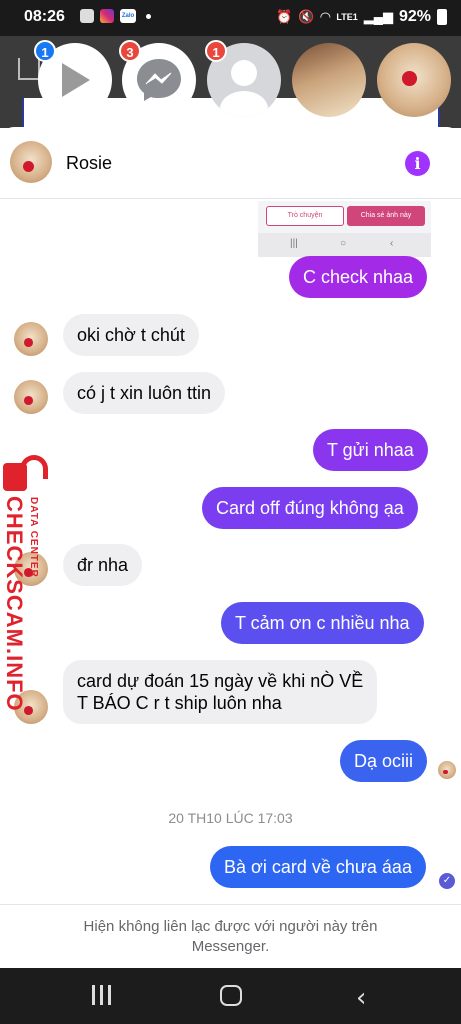  I want to click on message-bubble-in: đr nha, so click(103, 565).